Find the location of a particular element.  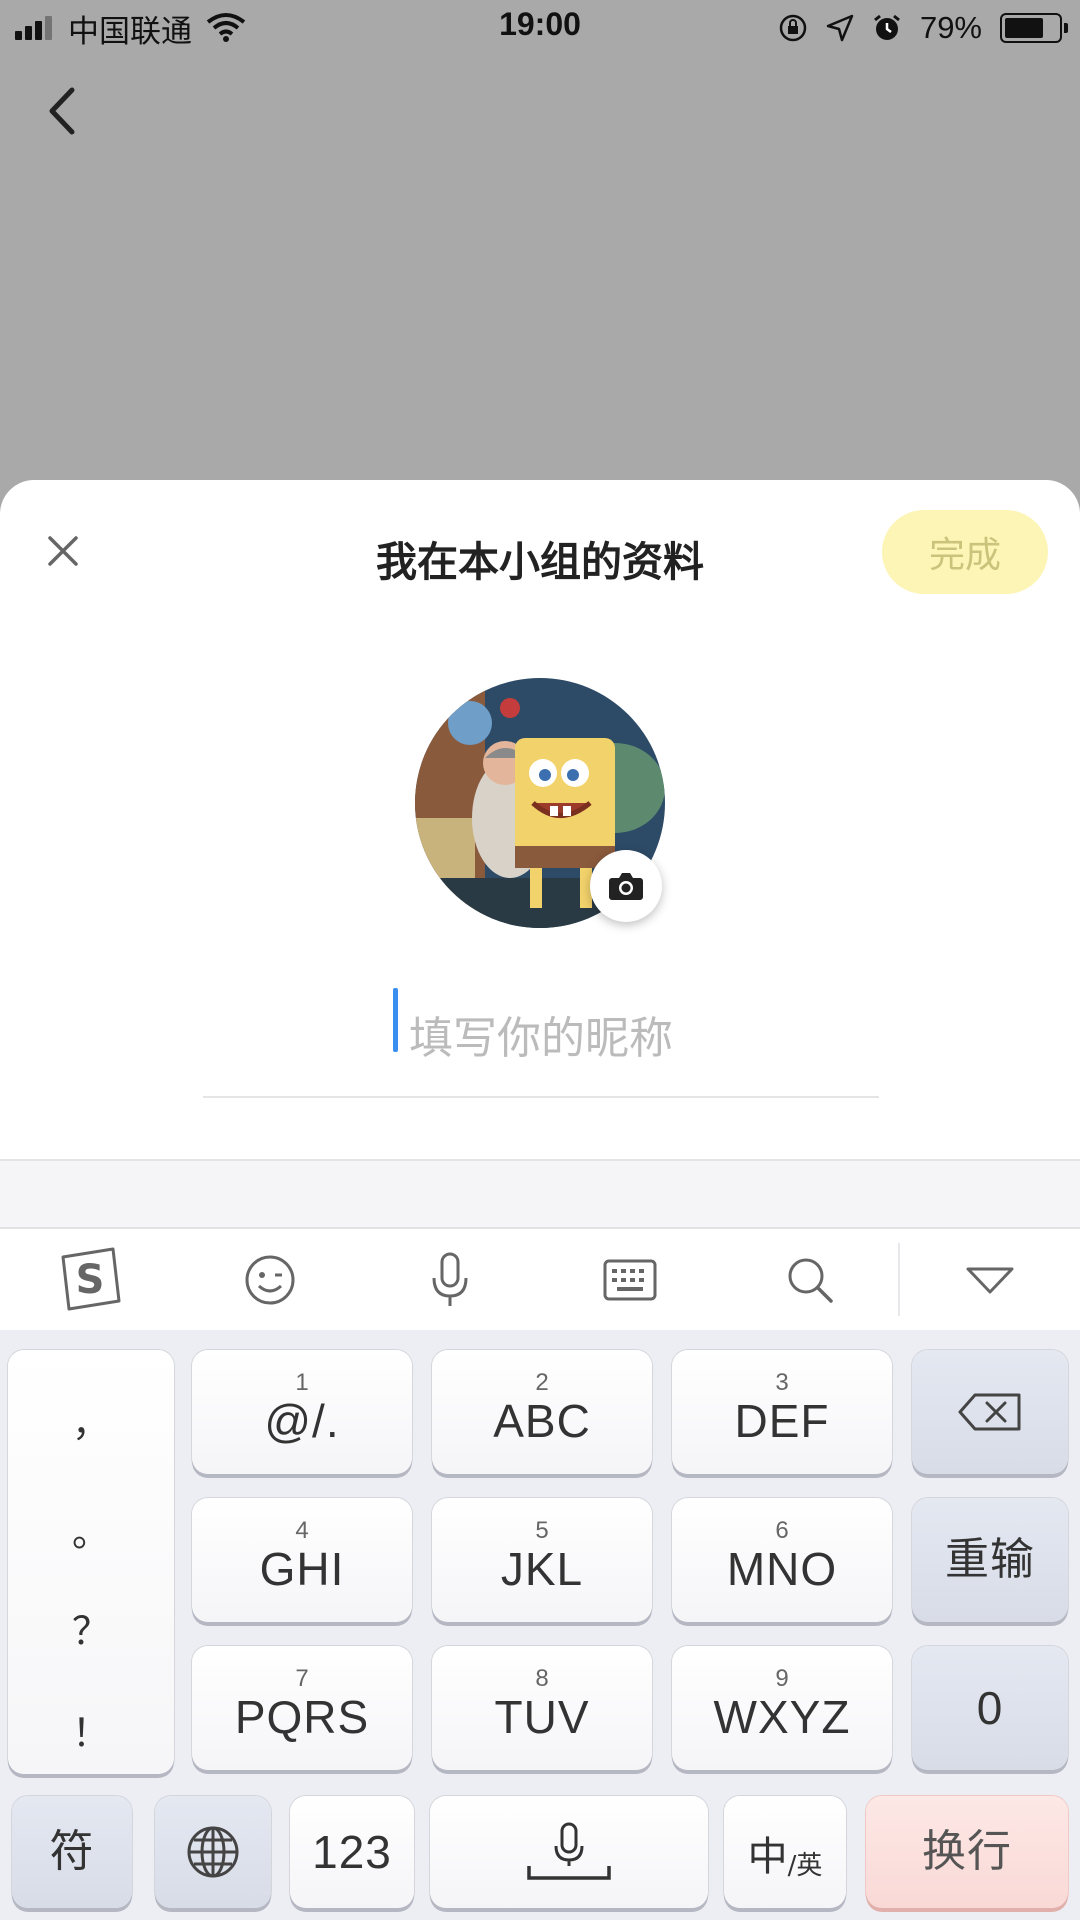

symbol-key: 符 is located at coordinates (72, 1852).